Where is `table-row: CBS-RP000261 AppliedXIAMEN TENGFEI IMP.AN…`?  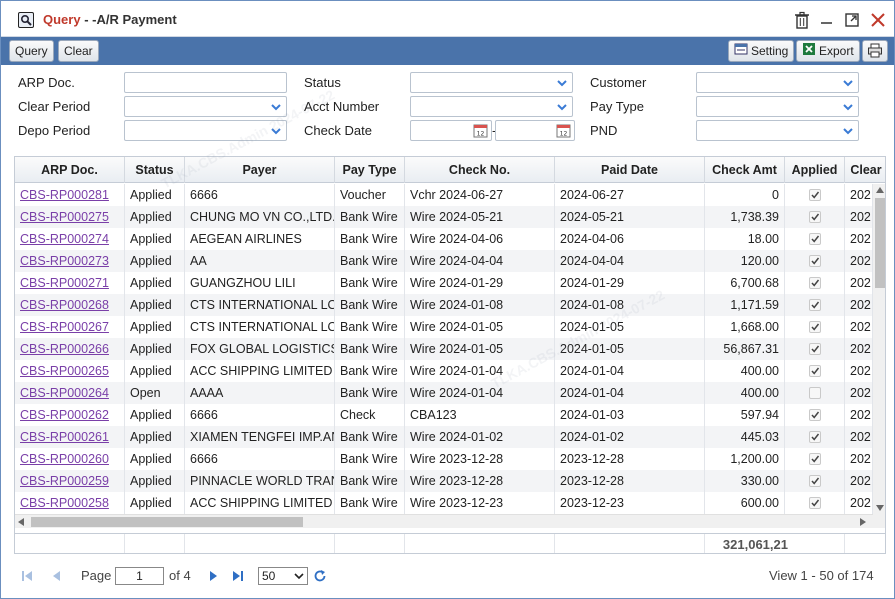 table-row: CBS-RP000261 AppliedXIAMEN TENGFEI IMP.AN… is located at coordinates (444, 437).